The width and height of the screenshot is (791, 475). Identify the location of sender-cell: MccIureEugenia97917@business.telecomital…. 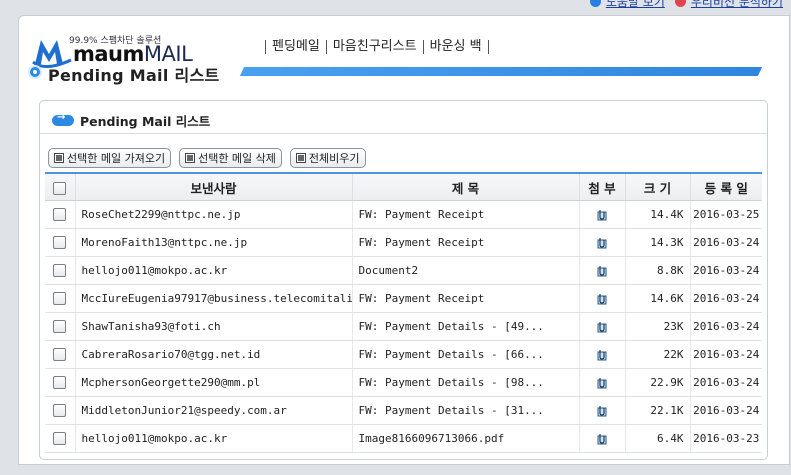
(213, 299).